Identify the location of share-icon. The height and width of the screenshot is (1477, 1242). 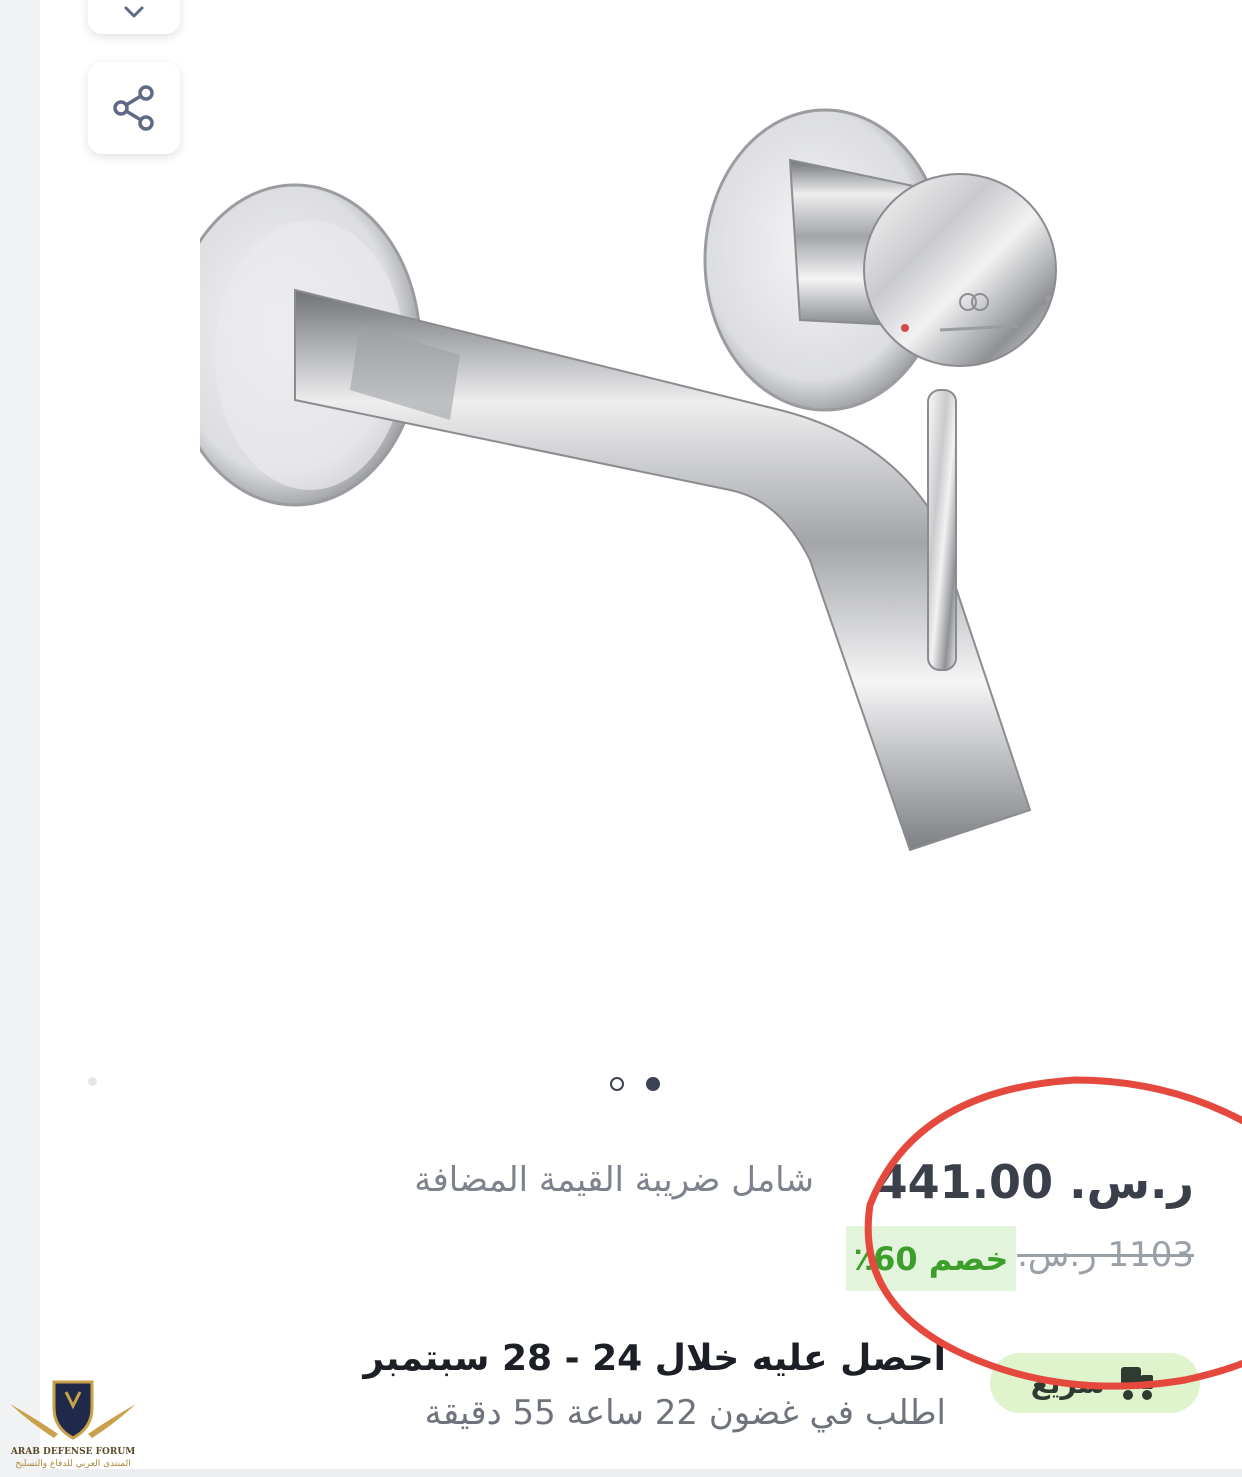
(133, 108).